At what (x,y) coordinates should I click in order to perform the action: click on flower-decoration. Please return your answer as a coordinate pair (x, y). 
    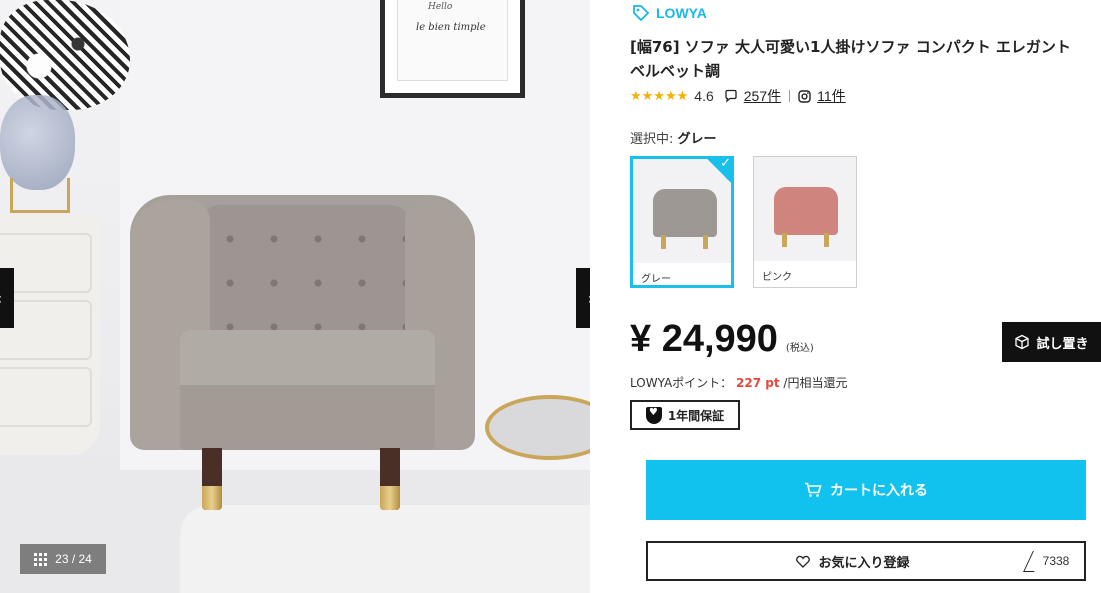
    Looking at the image, I should click on (65, 55).